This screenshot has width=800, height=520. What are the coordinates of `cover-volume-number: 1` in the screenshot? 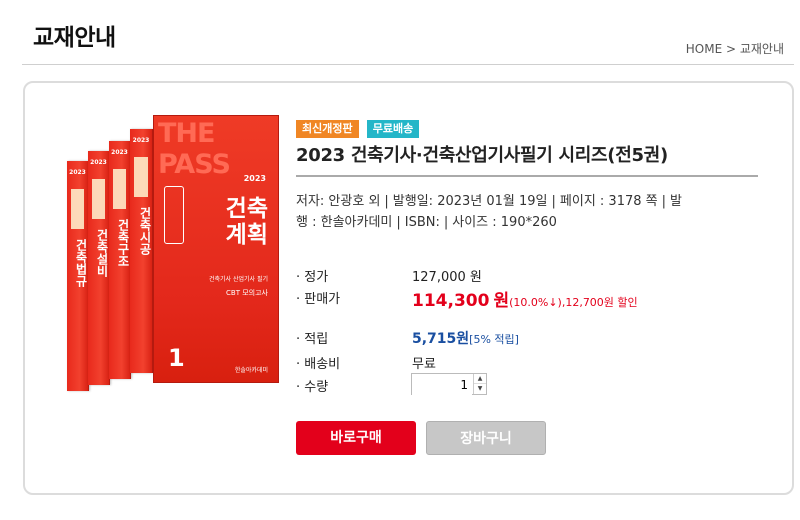 It's located at (176, 358).